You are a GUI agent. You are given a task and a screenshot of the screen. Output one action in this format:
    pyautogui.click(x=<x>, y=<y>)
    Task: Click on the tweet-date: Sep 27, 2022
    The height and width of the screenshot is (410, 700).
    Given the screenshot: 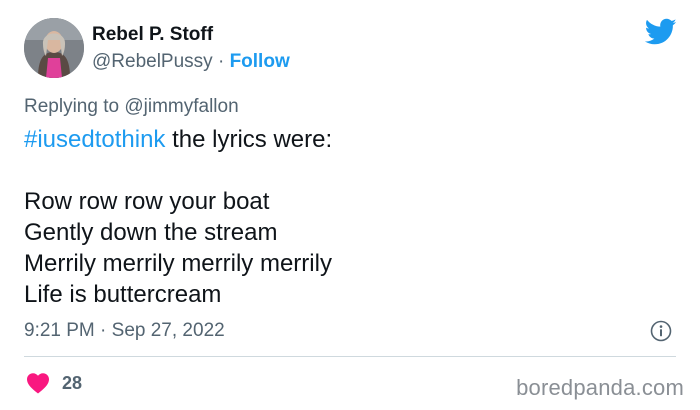 What is the action you would take?
    pyautogui.click(x=168, y=330)
    